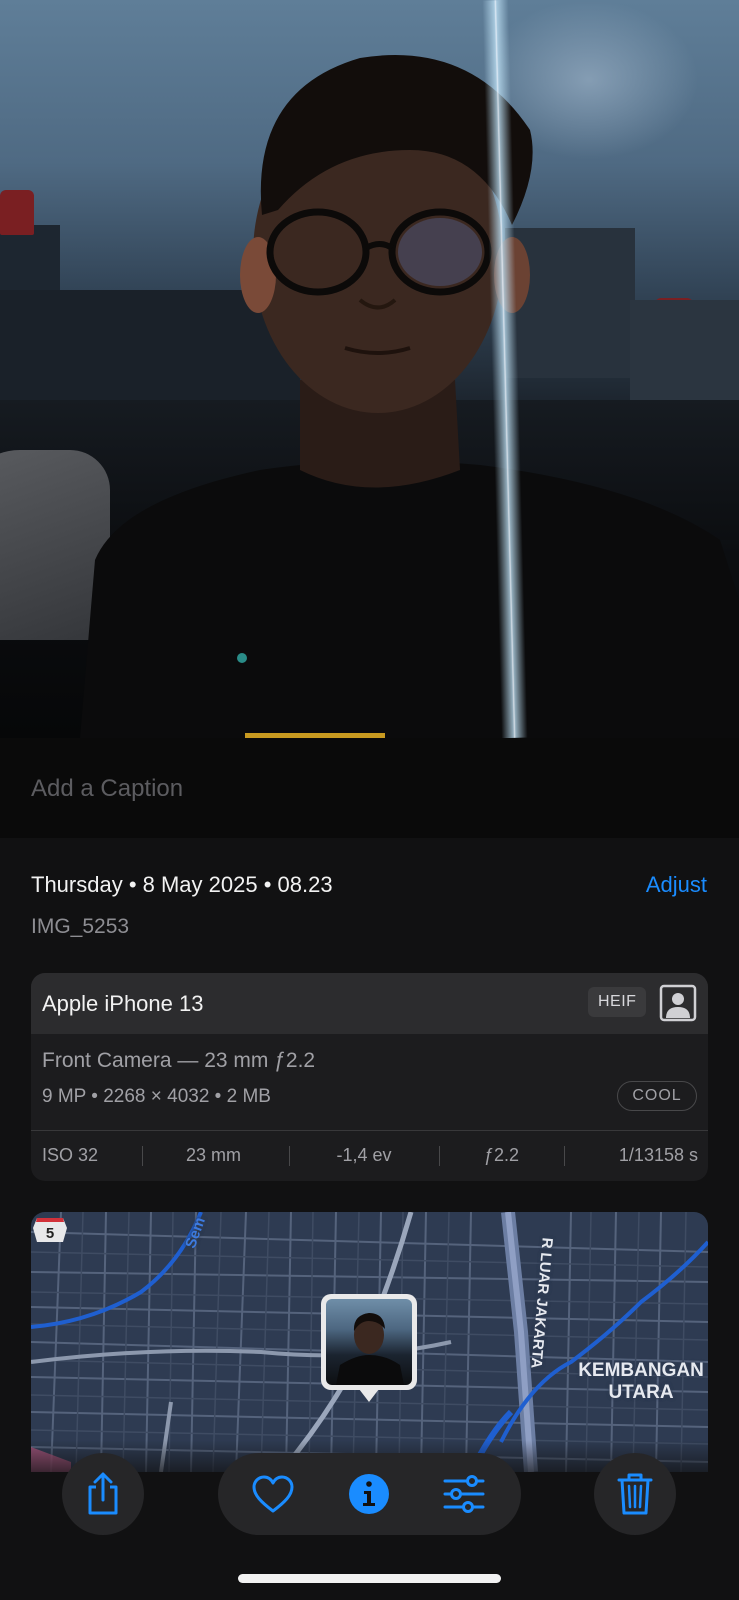 The image size is (739, 1600). What do you see at coordinates (501, 1155) in the screenshot?
I see `exif-aperture: ƒ2.2` at bounding box center [501, 1155].